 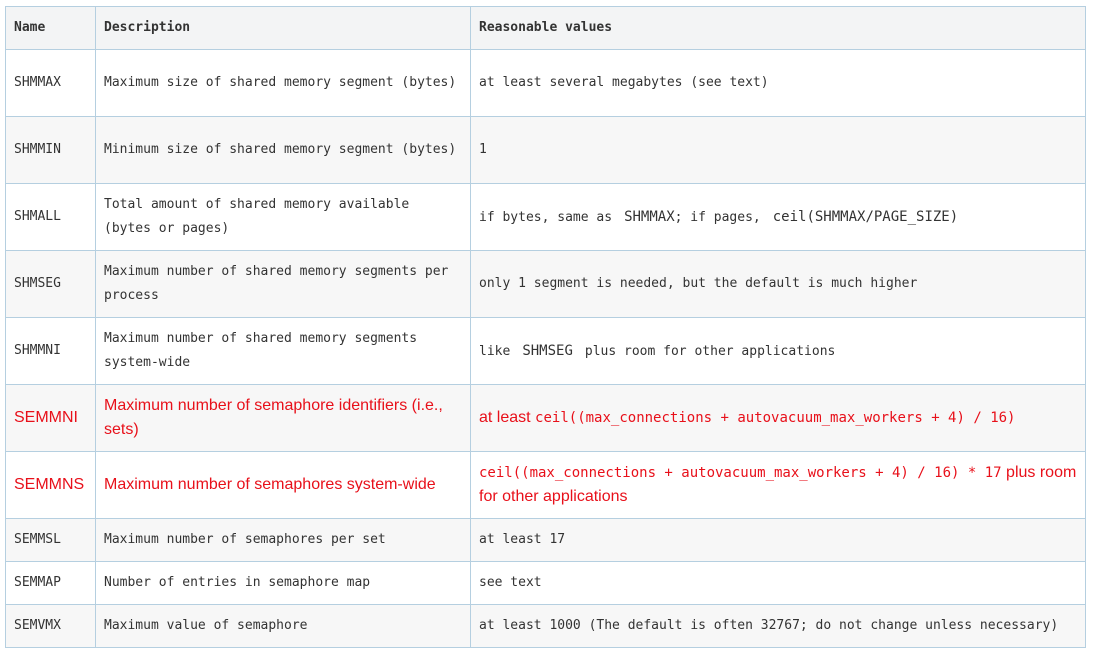 I want to click on param-value: at least several megabytes (see text), so click(x=778, y=83).